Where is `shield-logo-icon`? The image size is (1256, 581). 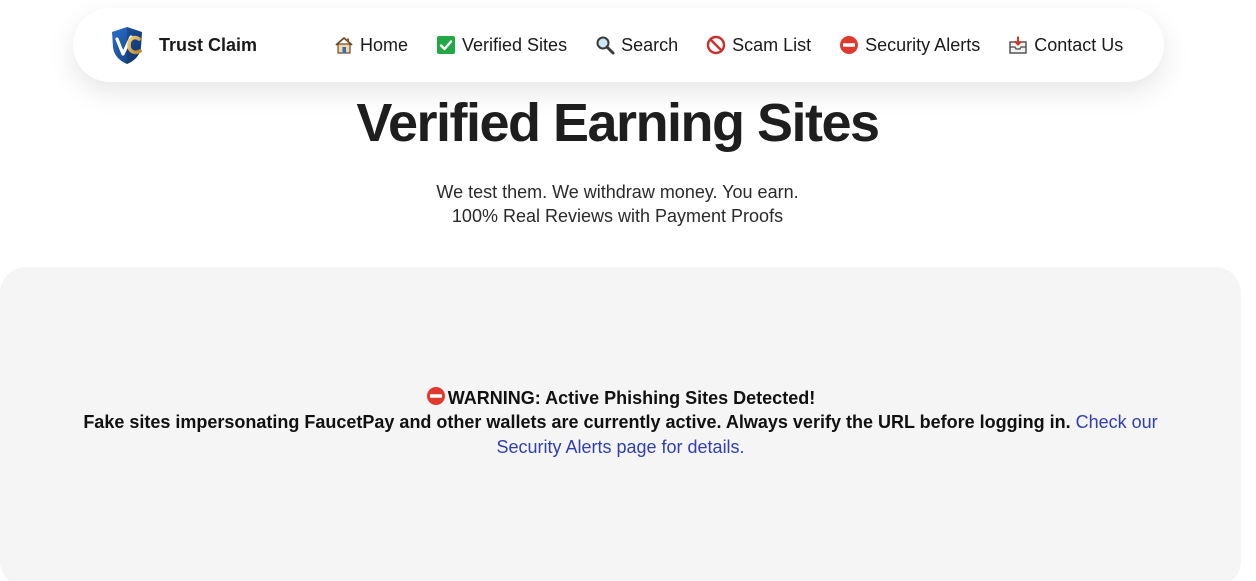
shield-logo-icon is located at coordinates (127, 45).